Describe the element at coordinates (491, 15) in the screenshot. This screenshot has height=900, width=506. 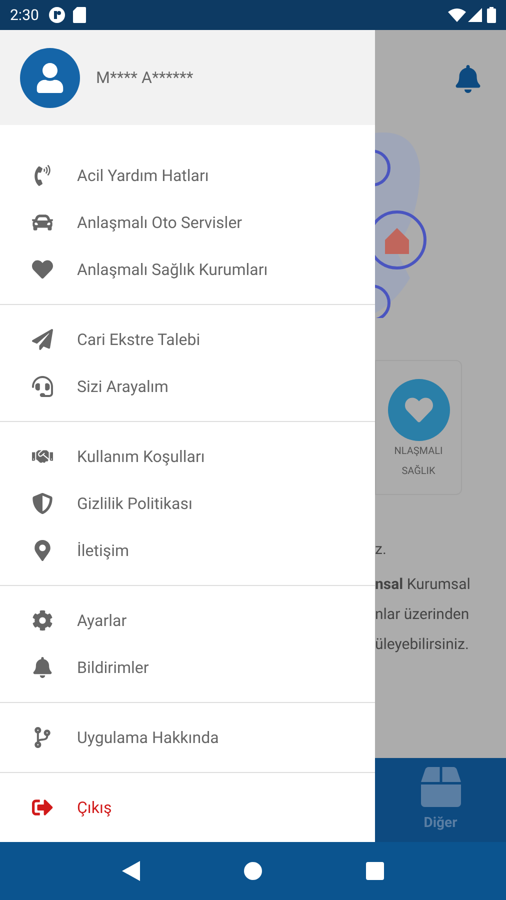
I see `battery-icon` at that location.